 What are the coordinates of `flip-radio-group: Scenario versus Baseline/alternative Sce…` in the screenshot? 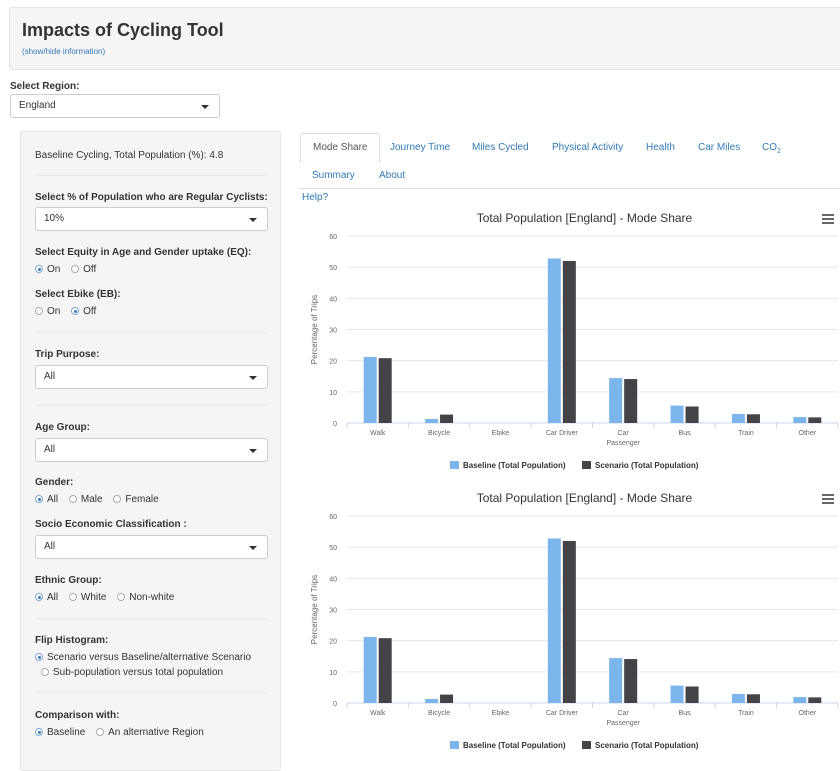 It's located at (147, 665).